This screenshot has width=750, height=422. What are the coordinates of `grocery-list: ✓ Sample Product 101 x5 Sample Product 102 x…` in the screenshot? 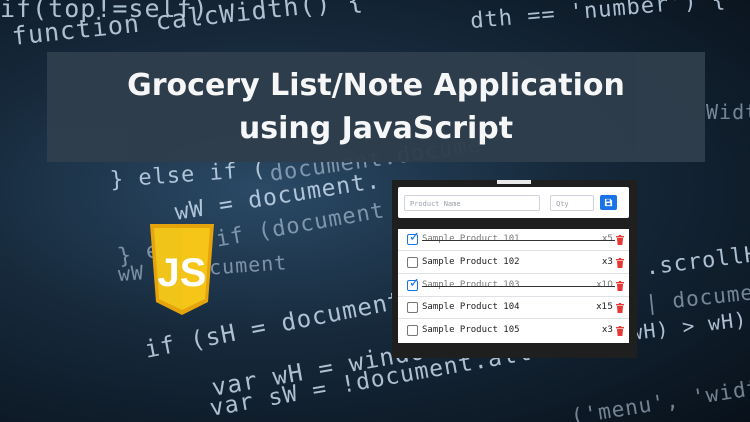 It's located at (513, 286).